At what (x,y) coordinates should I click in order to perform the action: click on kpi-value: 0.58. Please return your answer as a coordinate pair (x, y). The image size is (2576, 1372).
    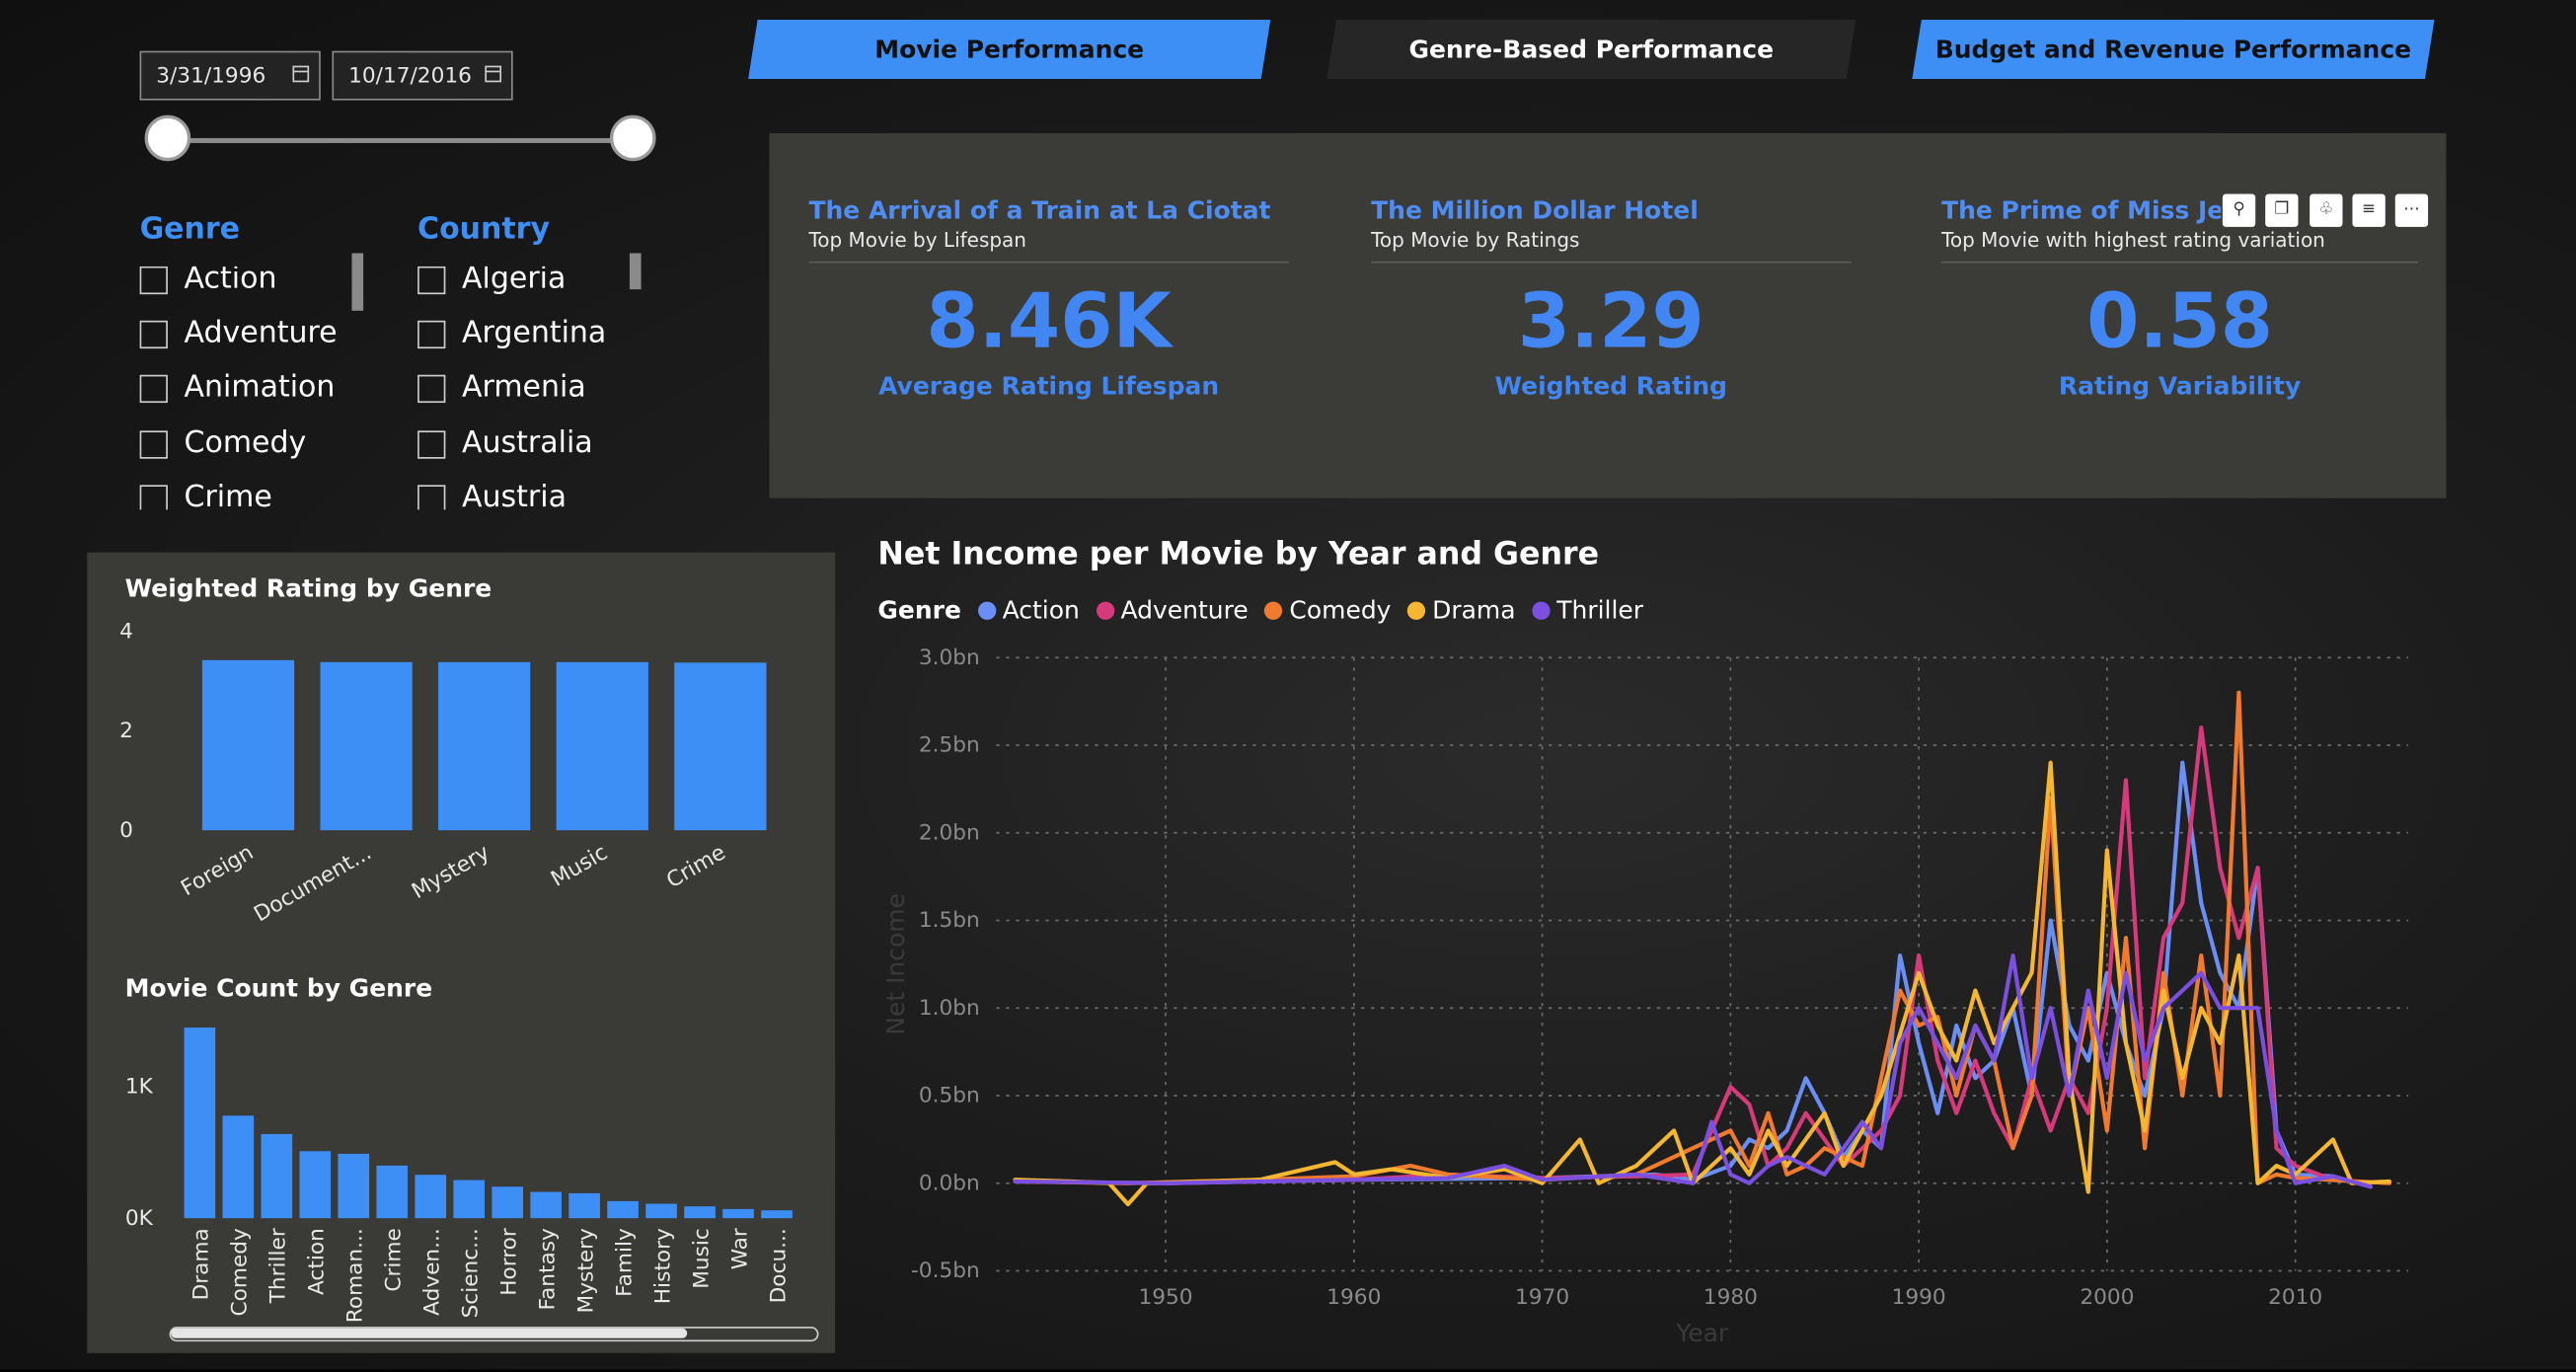
    Looking at the image, I should click on (2180, 320).